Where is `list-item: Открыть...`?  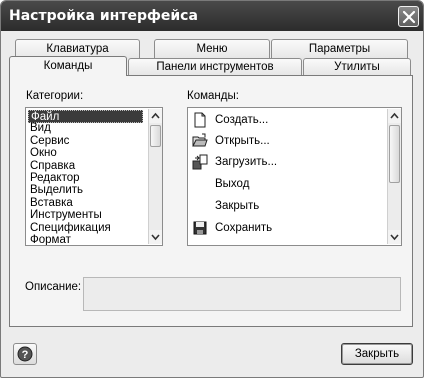
list-item: Открыть... is located at coordinates (286, 141).